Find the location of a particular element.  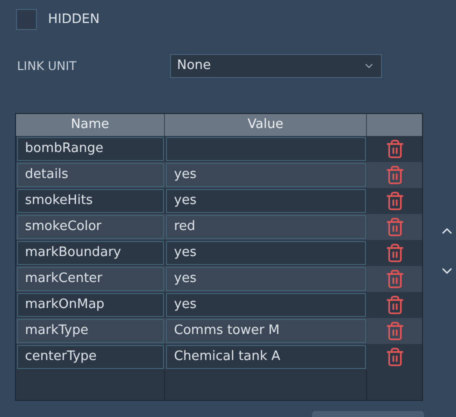

hidden-checkbox is located at coordinates (26, 19).